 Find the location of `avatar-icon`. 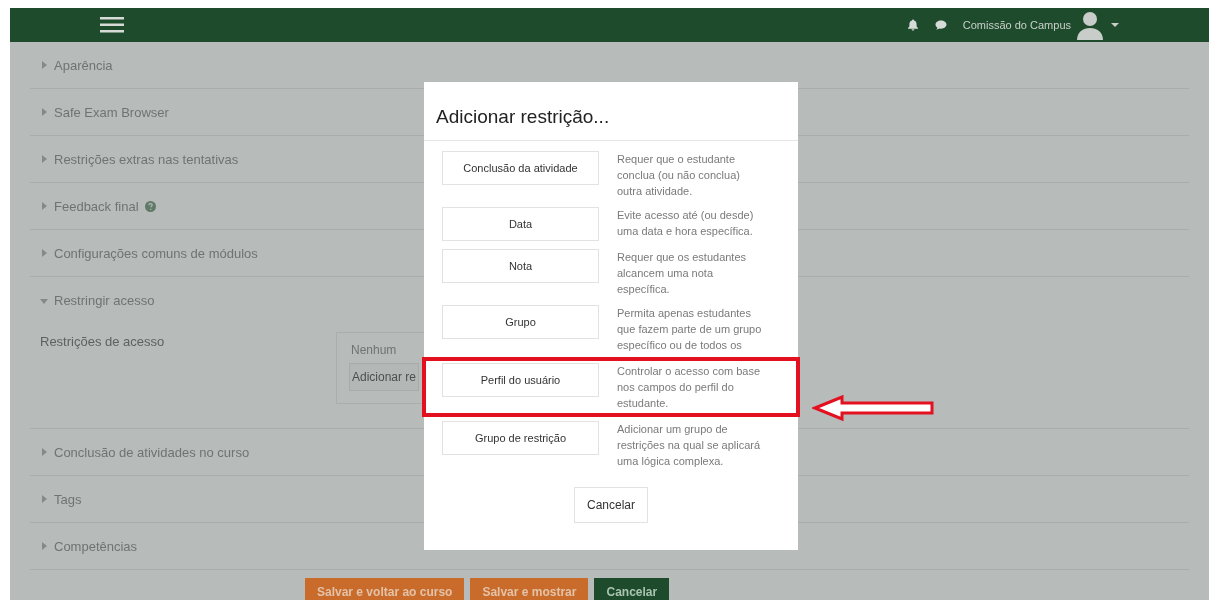

avatar-icon is located at coordinates (1090, 25).